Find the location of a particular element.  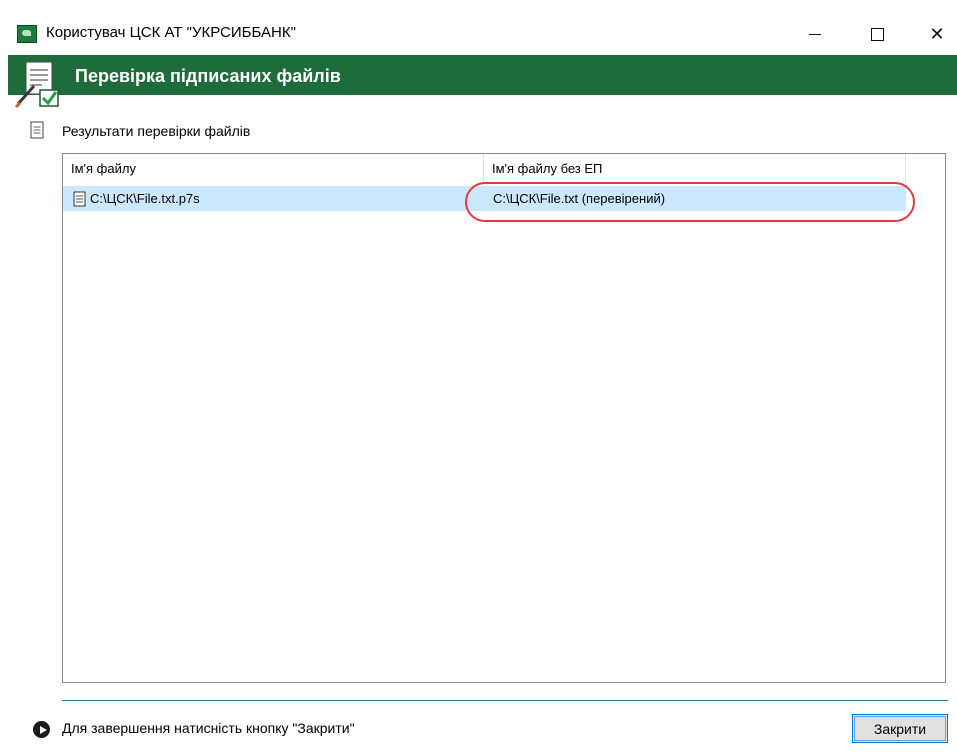

app-icon is located at coordinates (27, 34).